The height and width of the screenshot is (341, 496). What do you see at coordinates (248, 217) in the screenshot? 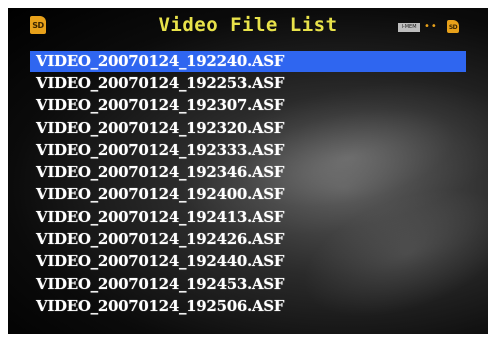
I see `file-list-item: VIDEO_20070124_192413.ASF` at bounding box center [248, 217].